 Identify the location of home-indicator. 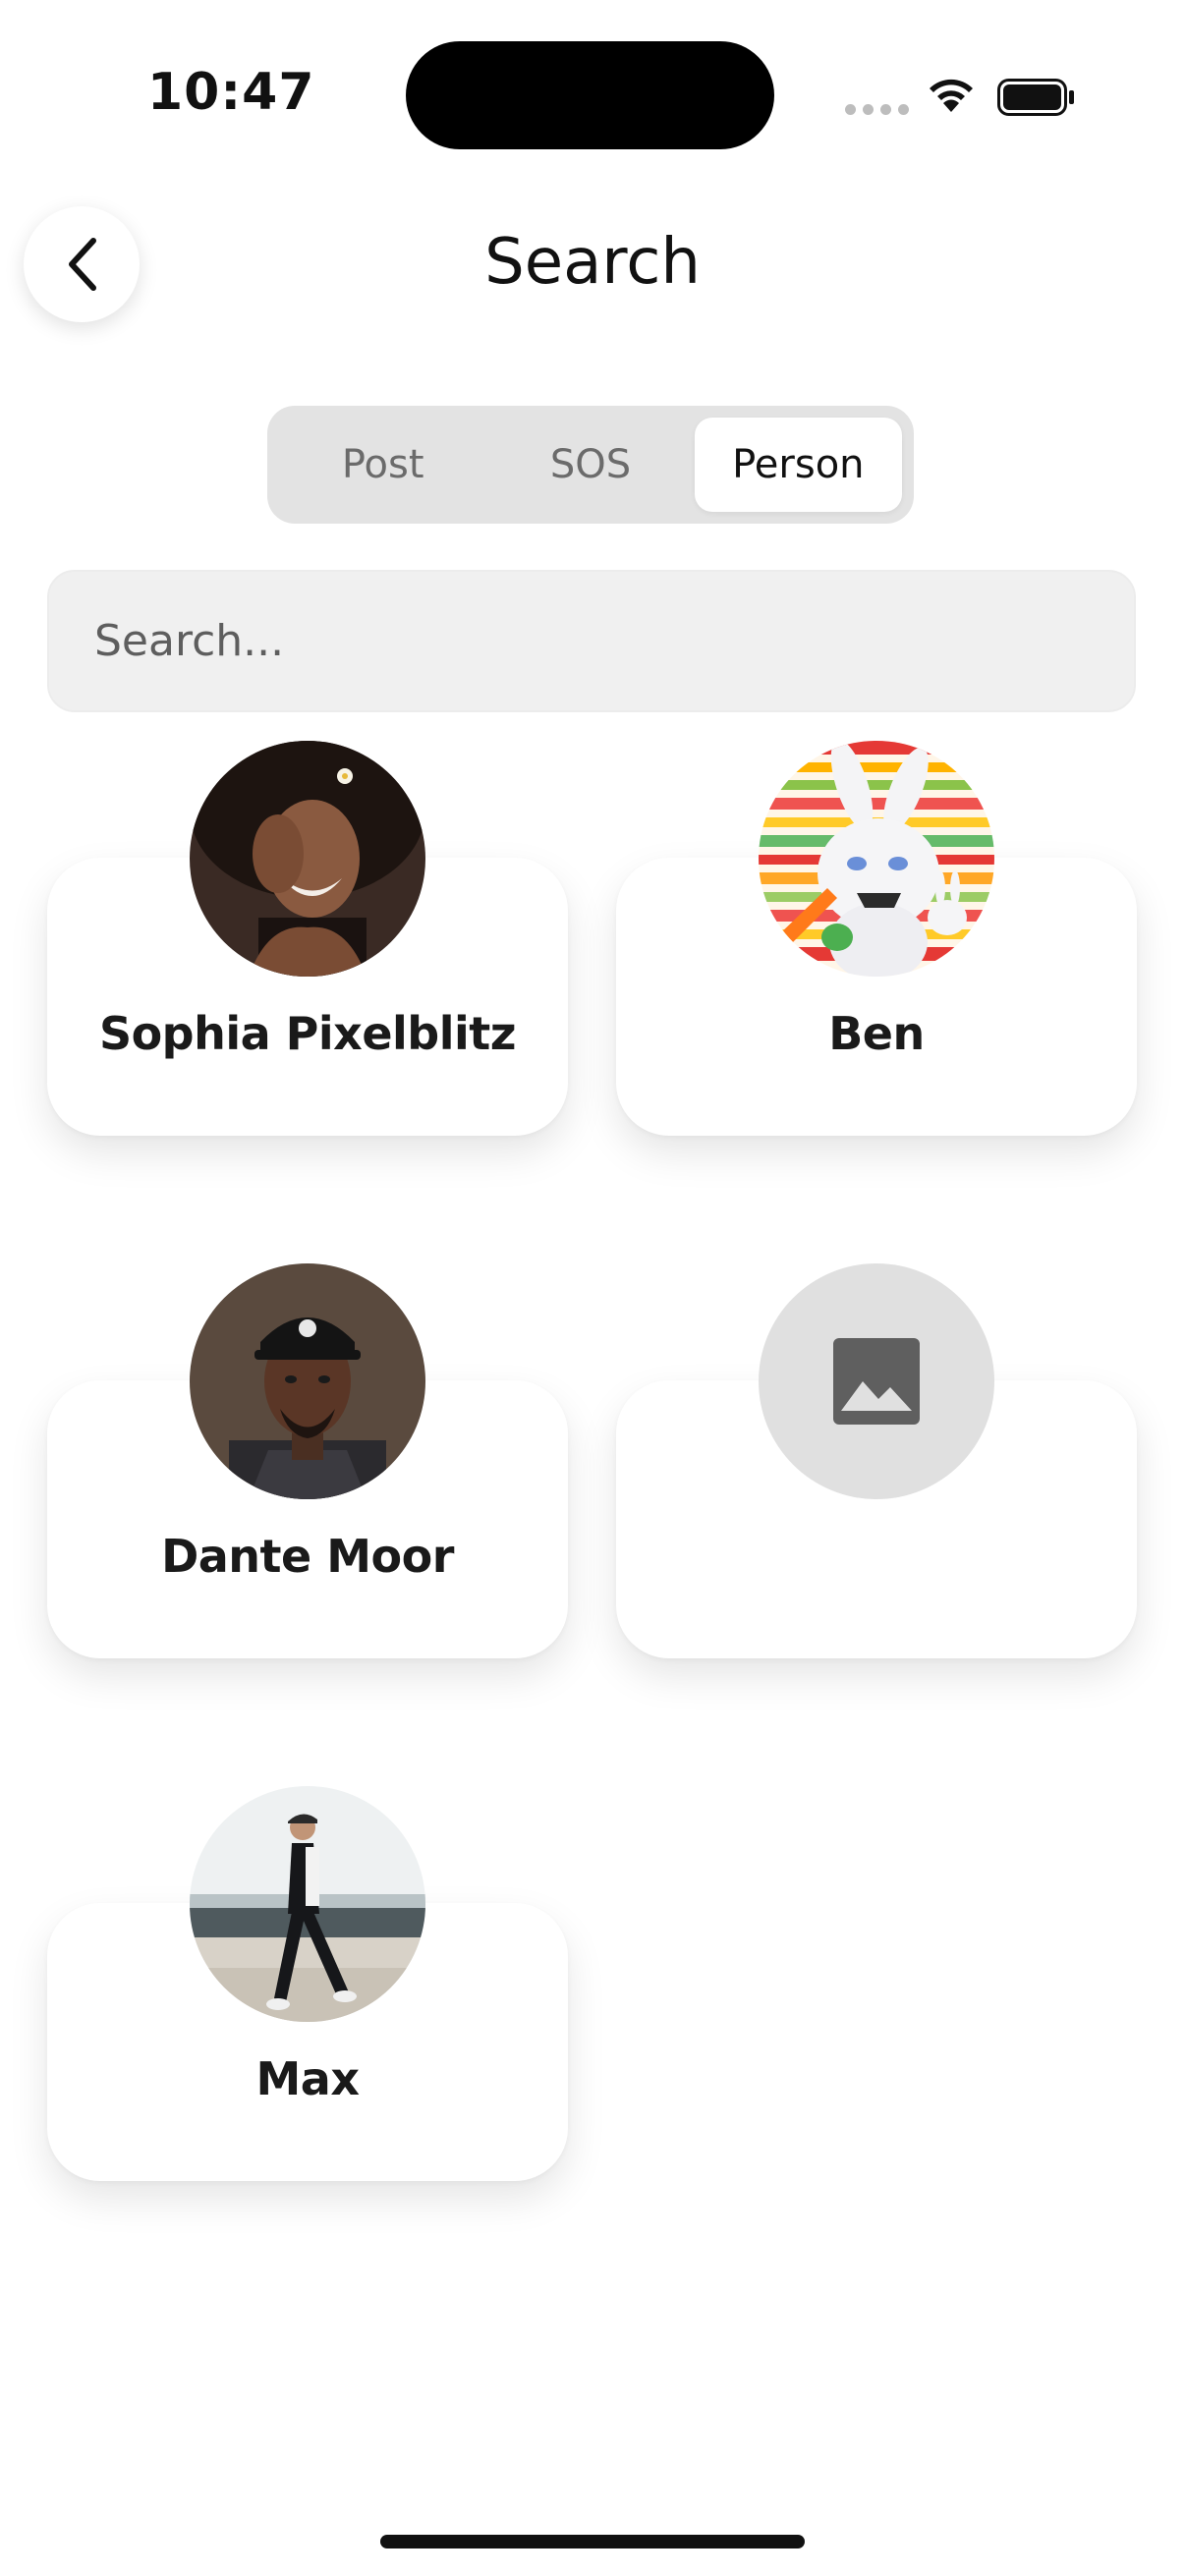
(592, 2541).